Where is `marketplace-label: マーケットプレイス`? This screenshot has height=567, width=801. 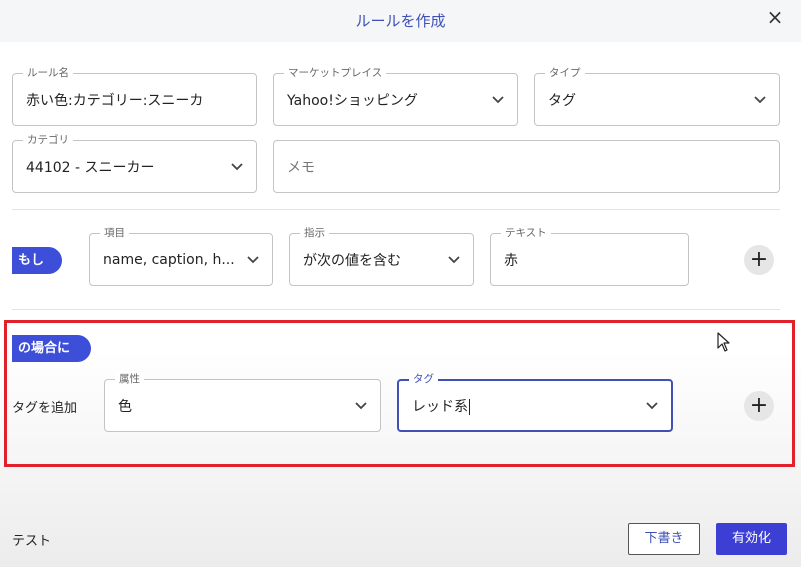
marketplace-label: マーケットプレイス is located at coordinates (335, 73).